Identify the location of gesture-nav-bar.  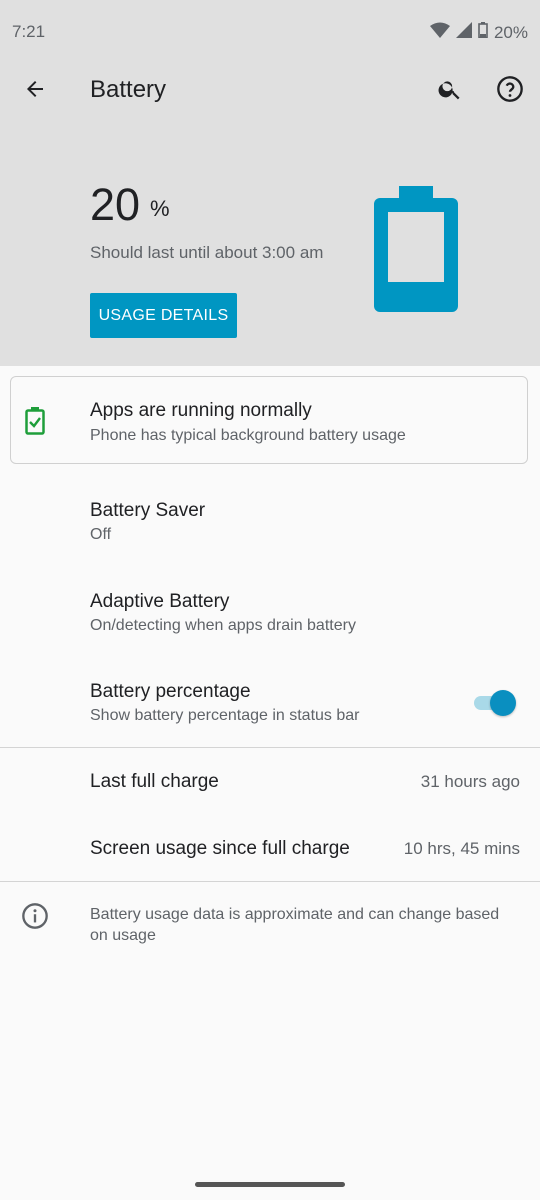
(270, 1184).